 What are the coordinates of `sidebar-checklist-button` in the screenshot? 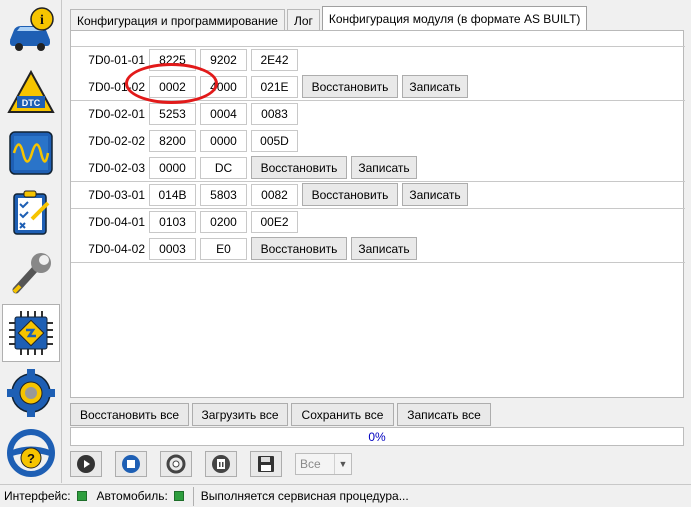 It's located at (31, 213).